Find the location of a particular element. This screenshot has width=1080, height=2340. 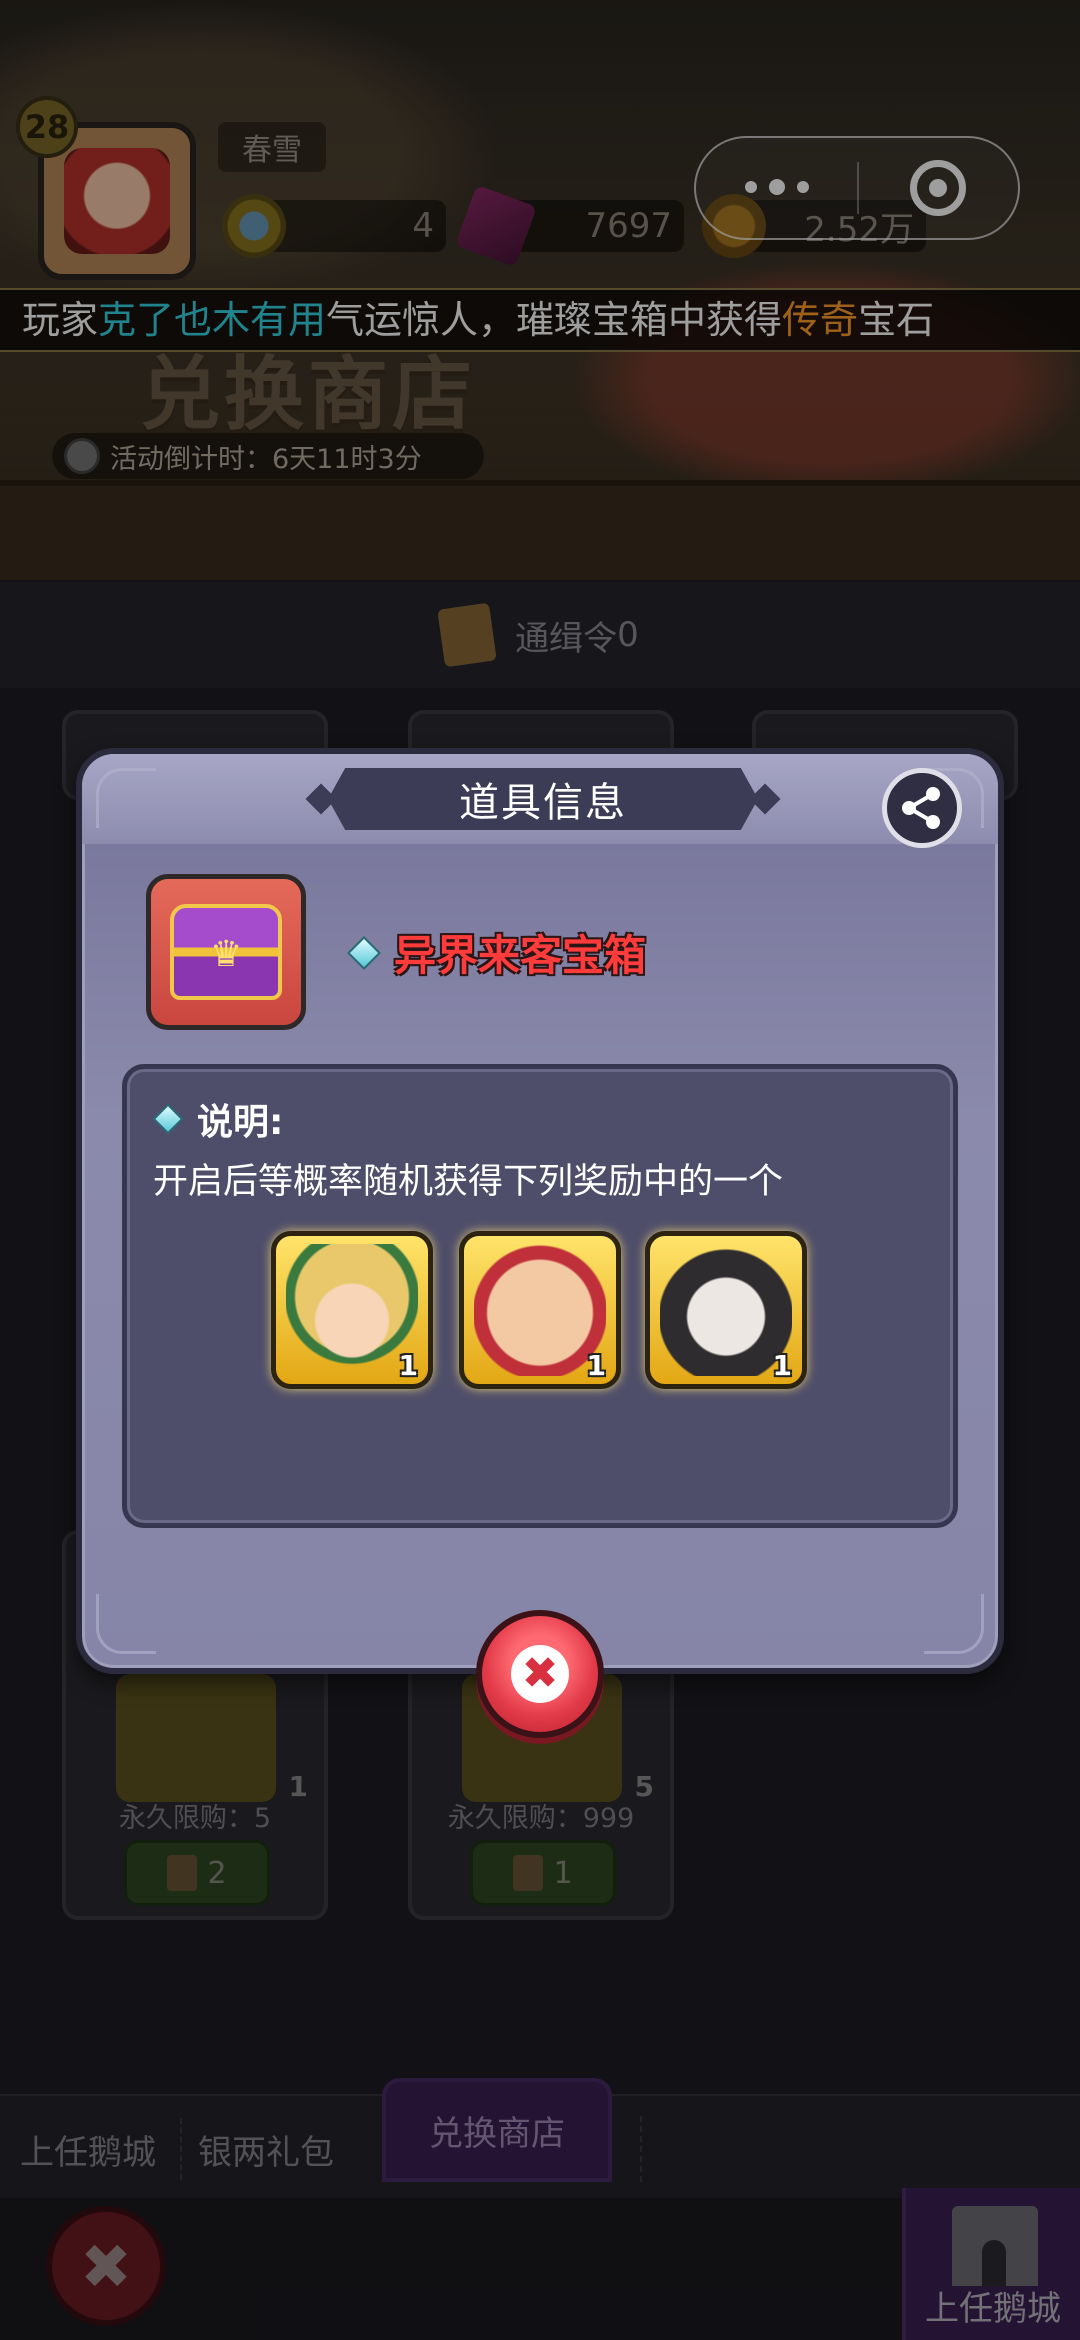

share-button is located at coordinates (922, 808).